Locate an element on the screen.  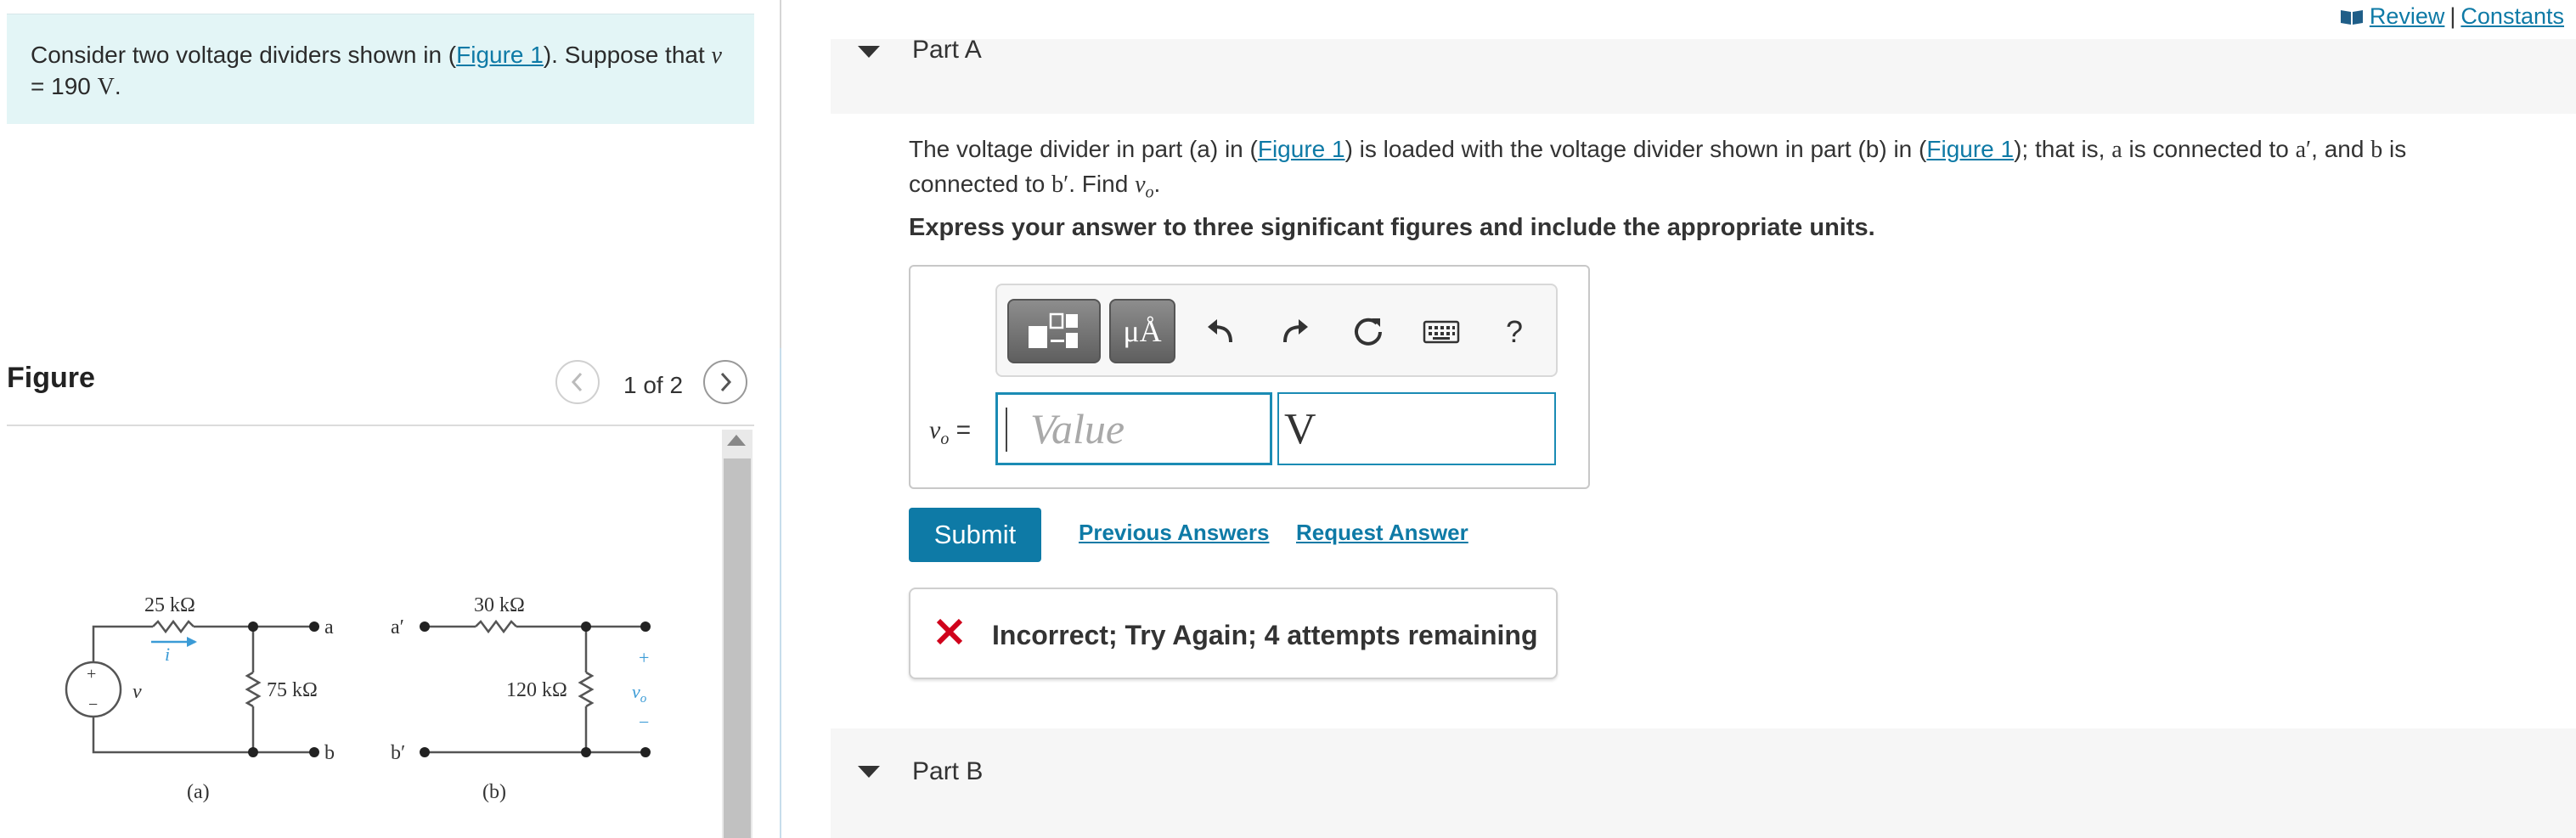
keyboard-icon is located at coordinates (1441, 332).